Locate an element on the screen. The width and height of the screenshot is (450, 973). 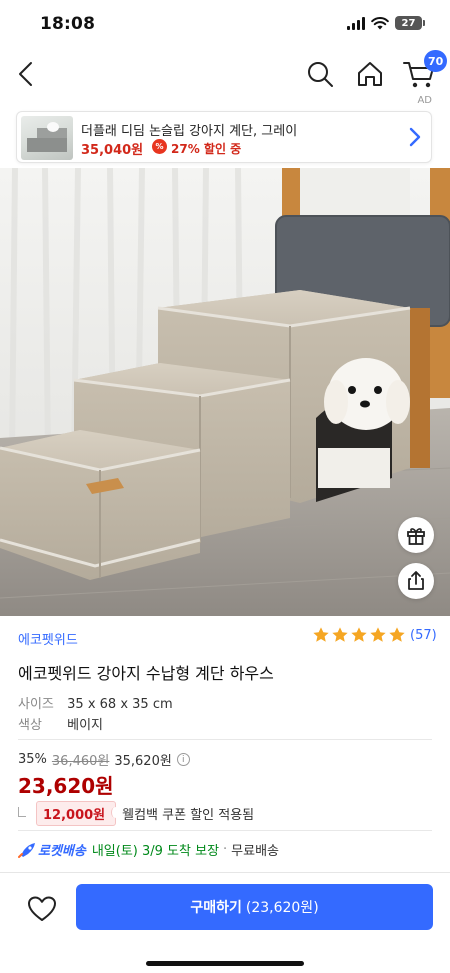
home-indicator is located at coordinates (225, 963).